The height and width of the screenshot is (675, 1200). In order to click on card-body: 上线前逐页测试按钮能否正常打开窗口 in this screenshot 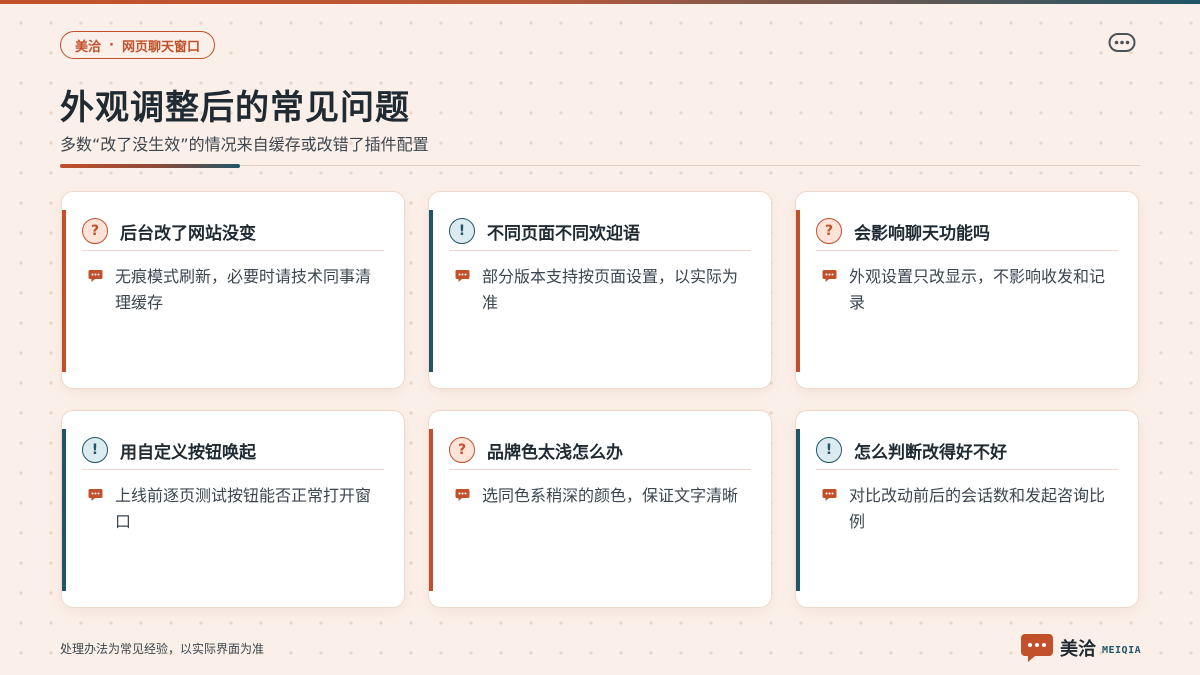, I will do `click(234, 509)`.